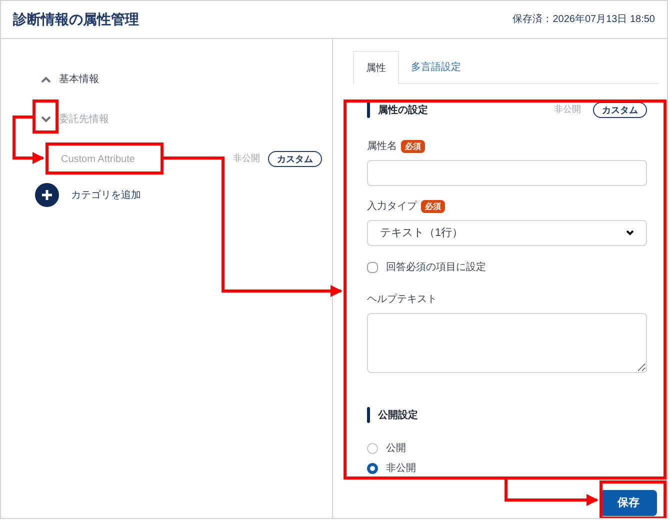  I want to click on tab: 属性, so click(376, 67).